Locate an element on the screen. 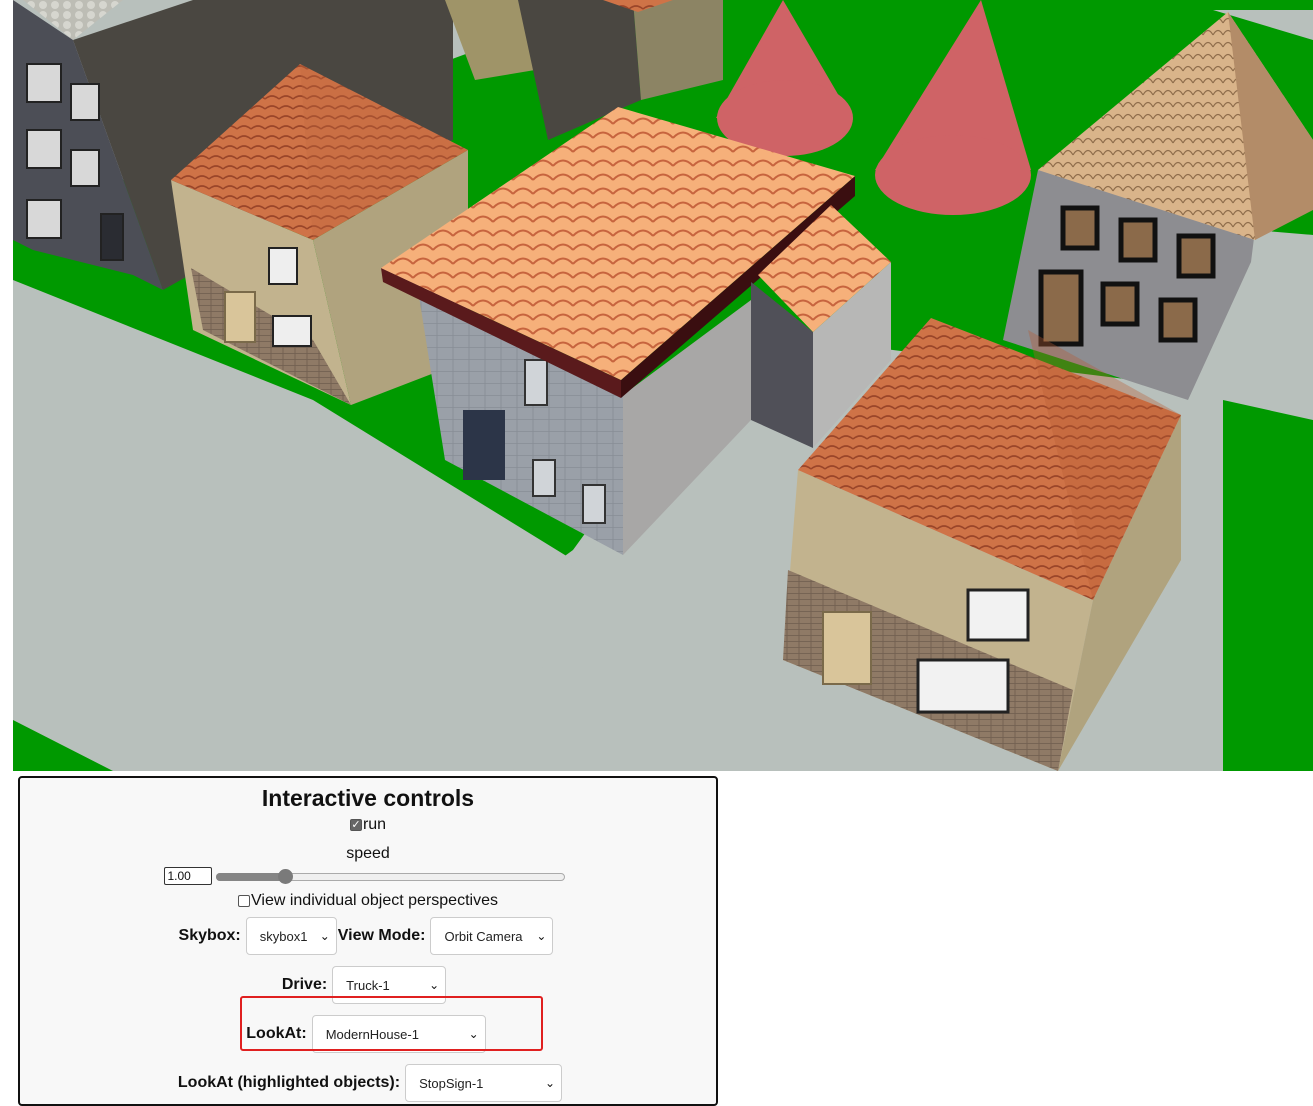  view-individual-row: View individual object perspectives is located at coordinates (368, 901).